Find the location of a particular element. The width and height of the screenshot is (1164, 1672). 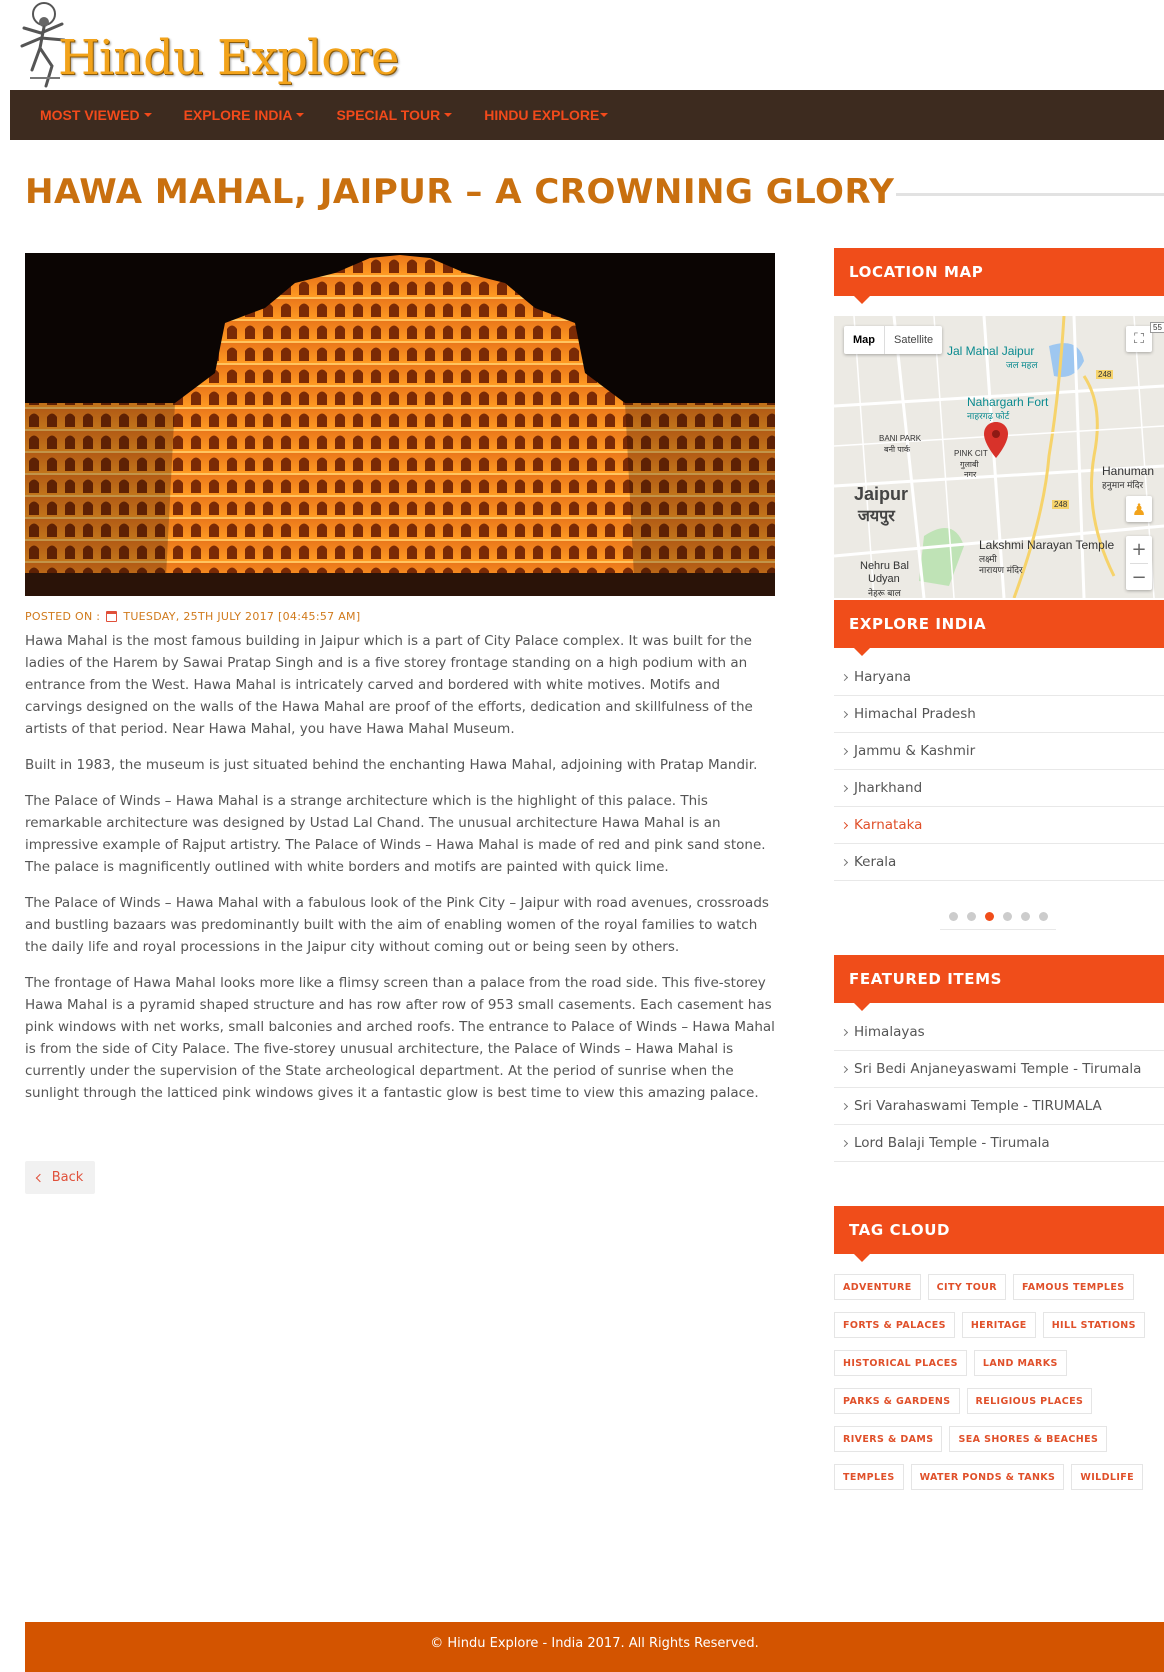

map-label-pink-city-hi2: नगर is located at coordinates (970, 474).